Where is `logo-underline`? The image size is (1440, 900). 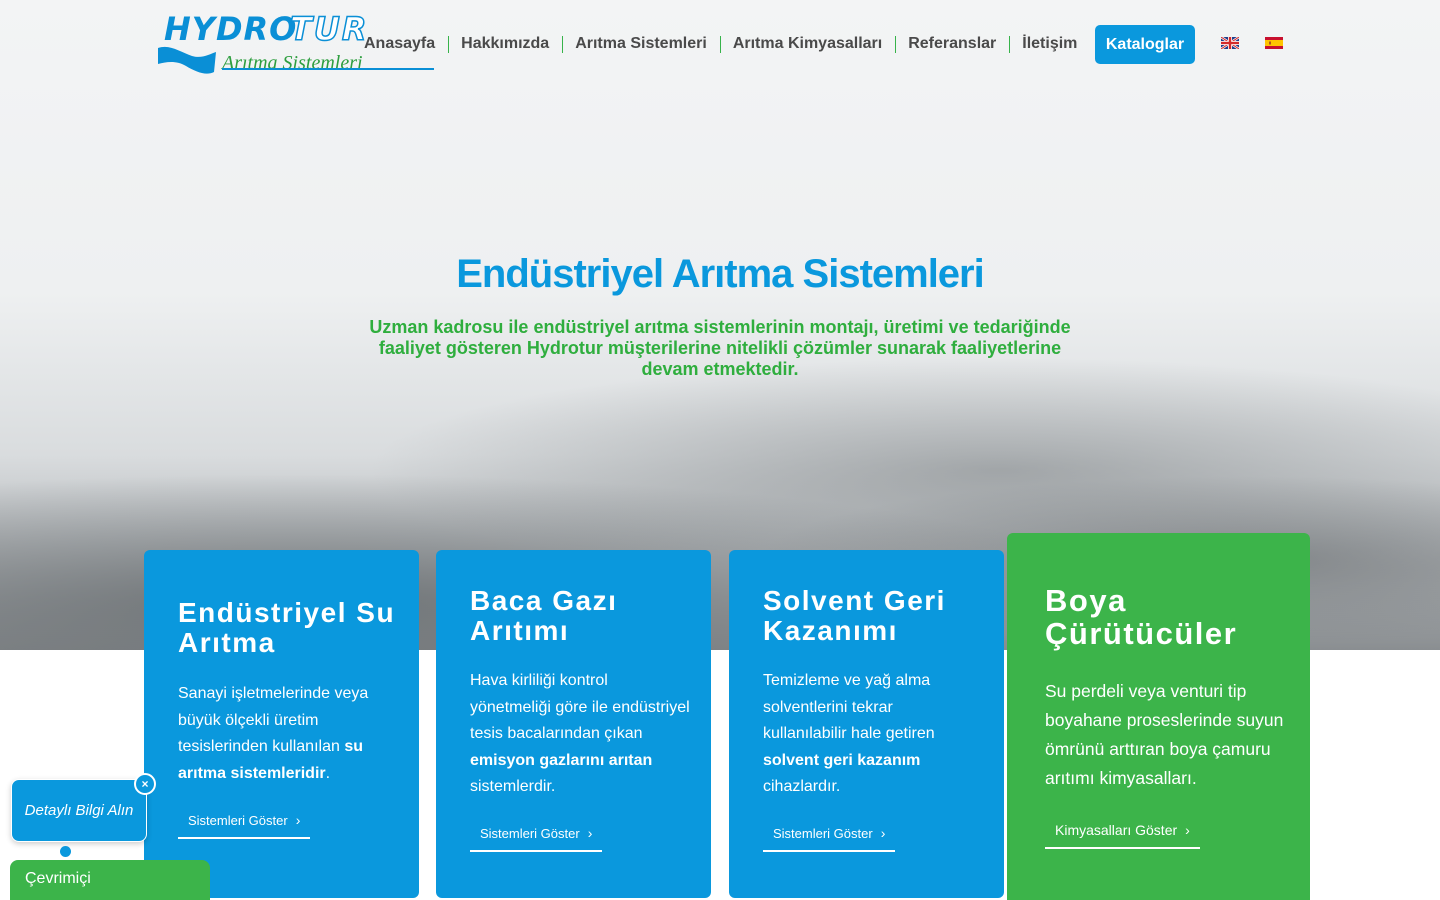
logo-underline is located at coordinates (328, 69).